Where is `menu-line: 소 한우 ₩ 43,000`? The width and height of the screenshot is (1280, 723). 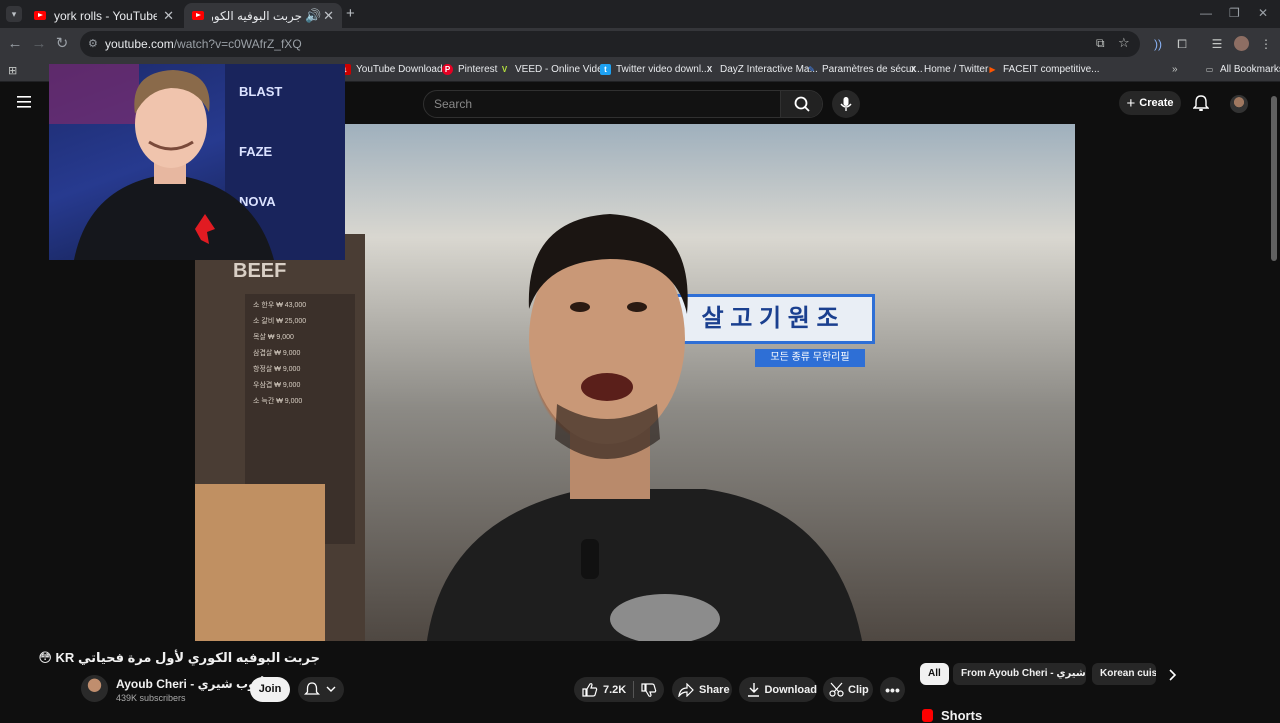
menu-line: 소 한우 ₩ 43,000 is located at coordinates (280, 305).